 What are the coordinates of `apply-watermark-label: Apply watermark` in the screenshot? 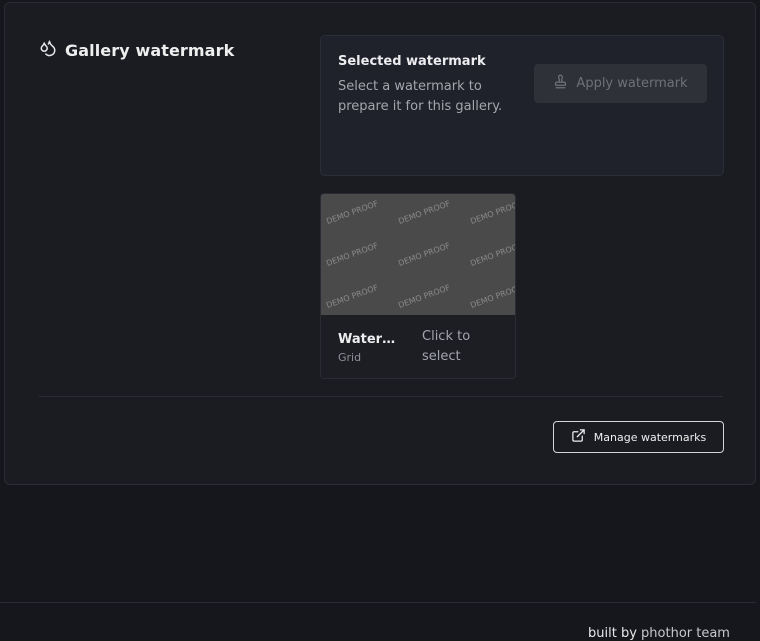 It's located at (632, 83).